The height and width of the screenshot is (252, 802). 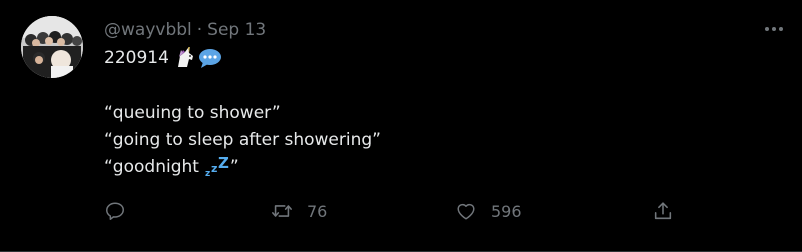 I want to click on reply-button, so click(x=122, y=211).